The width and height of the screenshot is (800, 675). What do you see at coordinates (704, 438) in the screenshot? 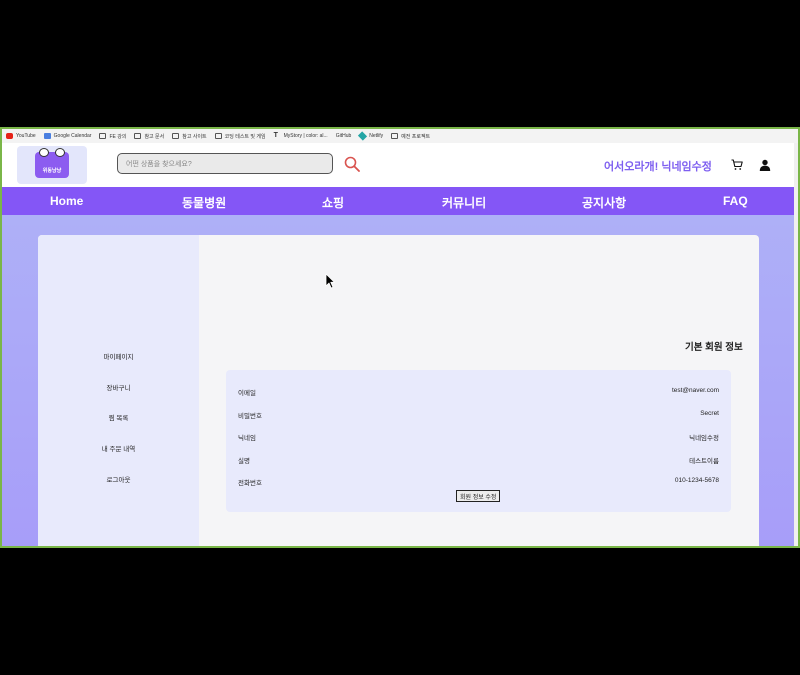
I see `nickname-value: 닉네임수정` at bounding box center [704, 438].